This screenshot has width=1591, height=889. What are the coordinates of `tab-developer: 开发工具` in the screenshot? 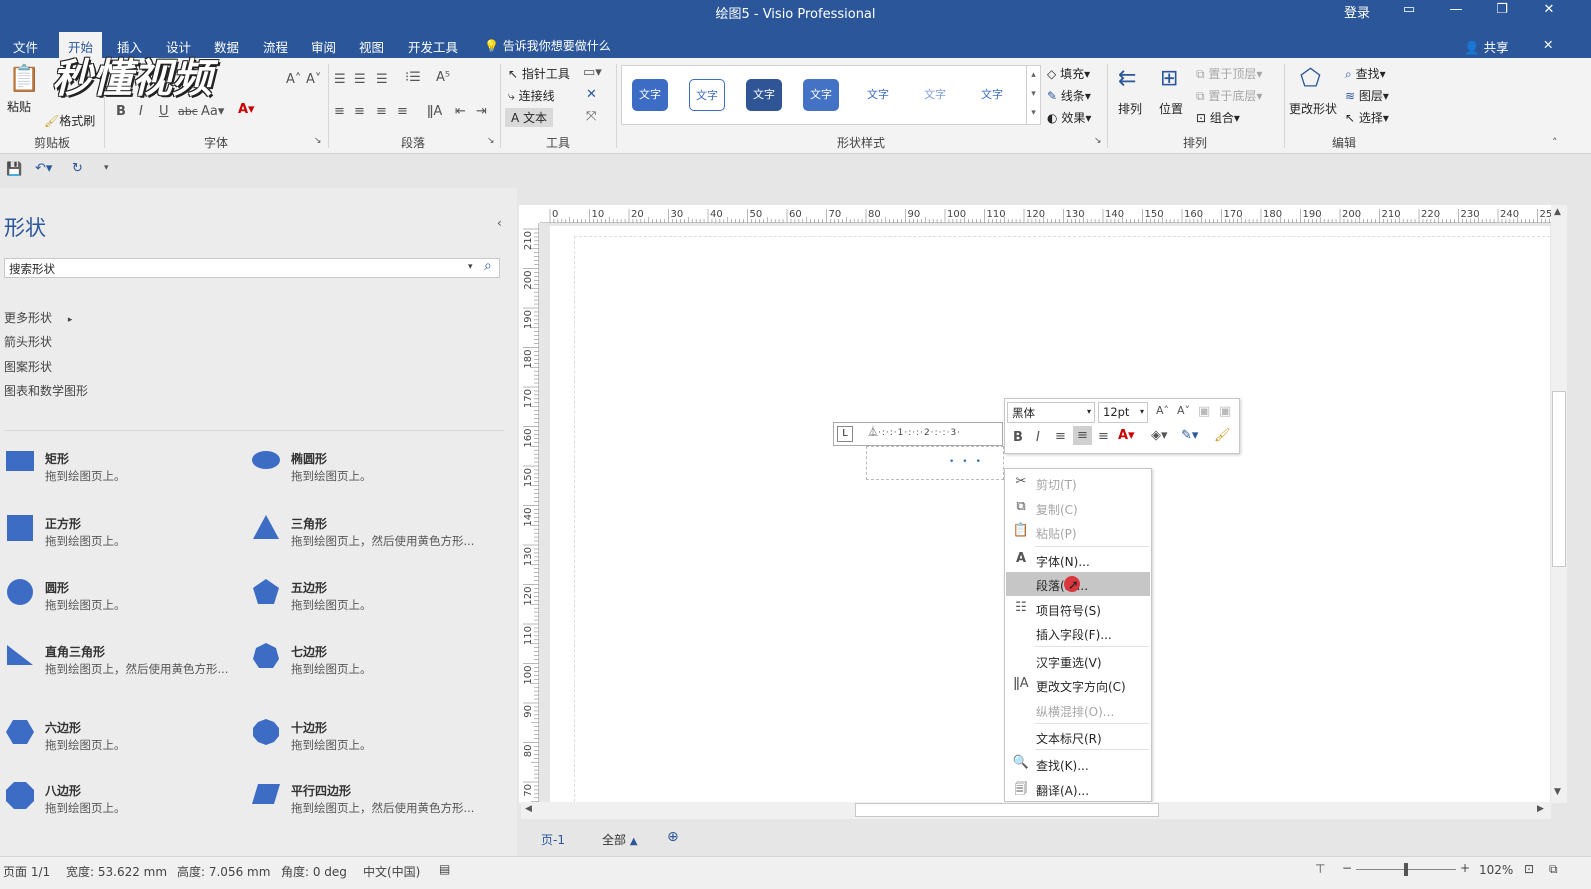 It's located at (433, 46).